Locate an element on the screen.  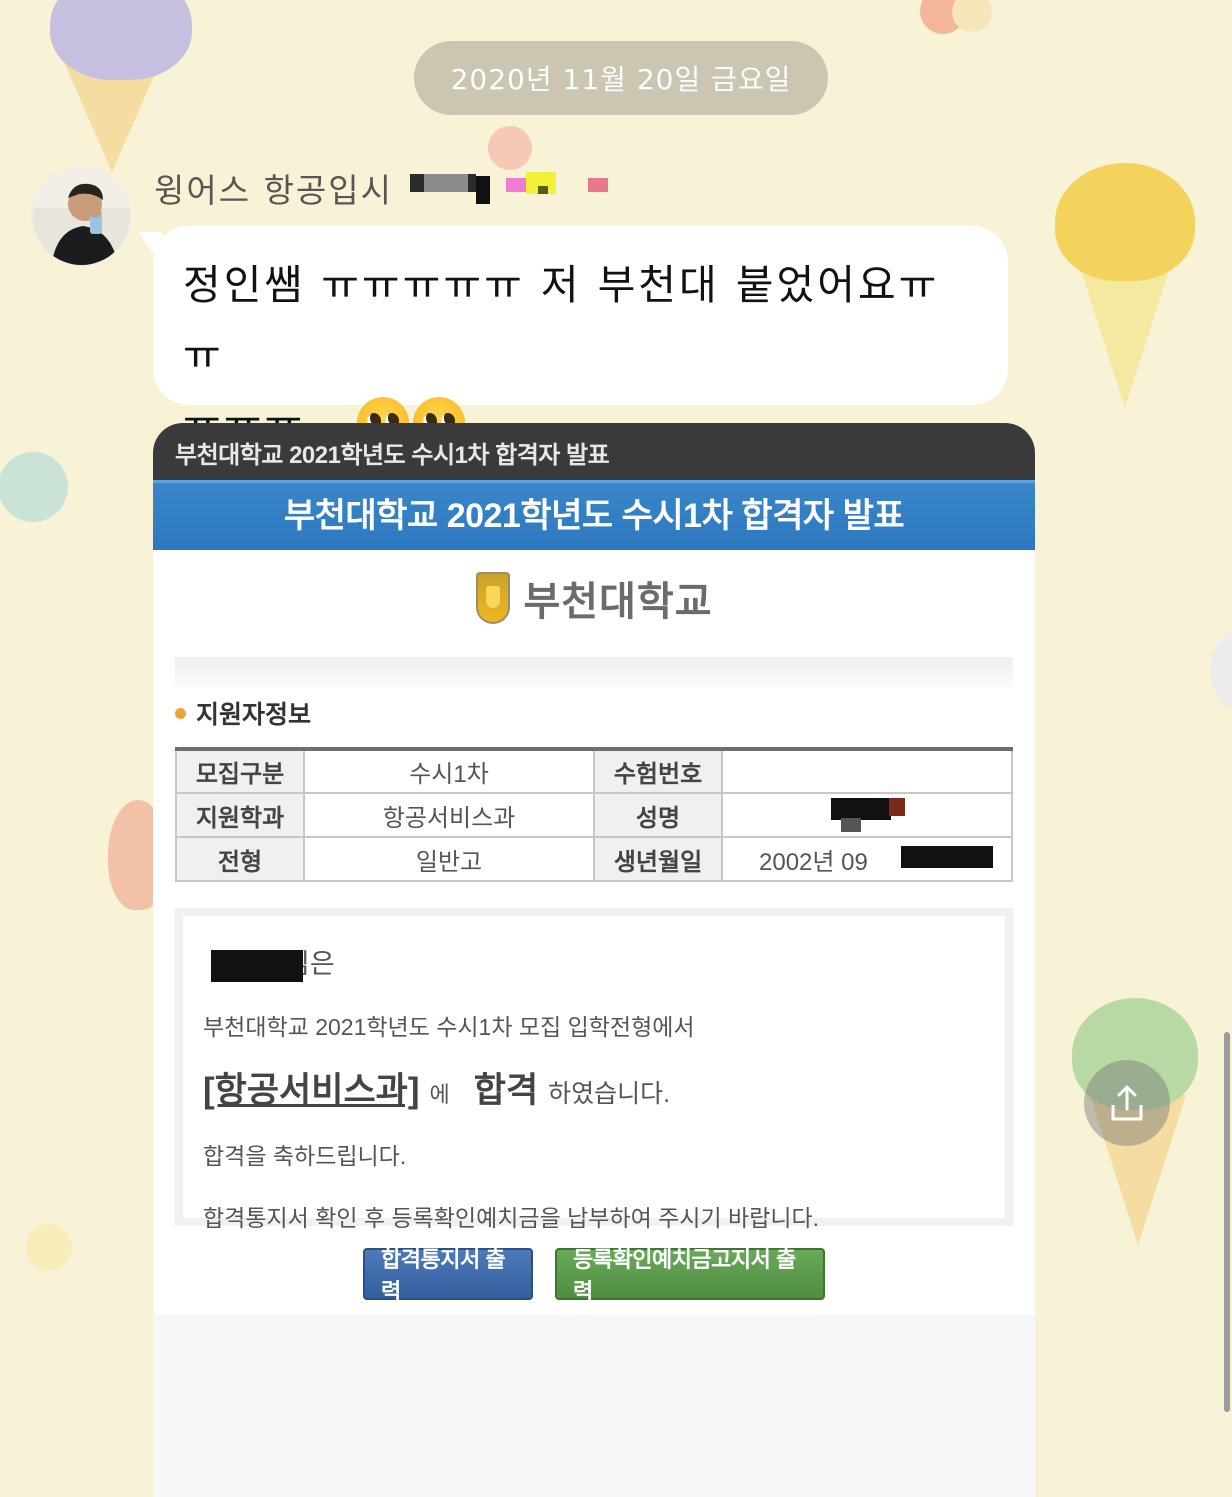
print-notice-button: 합격통지서 출력 is located at coordinates (448, 1275).